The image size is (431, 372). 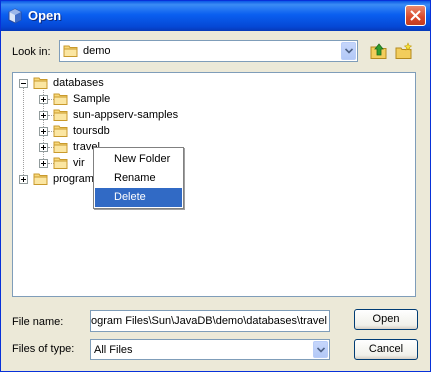 I want to click on menu-item-label: Rename, so click(x=135, y=178).